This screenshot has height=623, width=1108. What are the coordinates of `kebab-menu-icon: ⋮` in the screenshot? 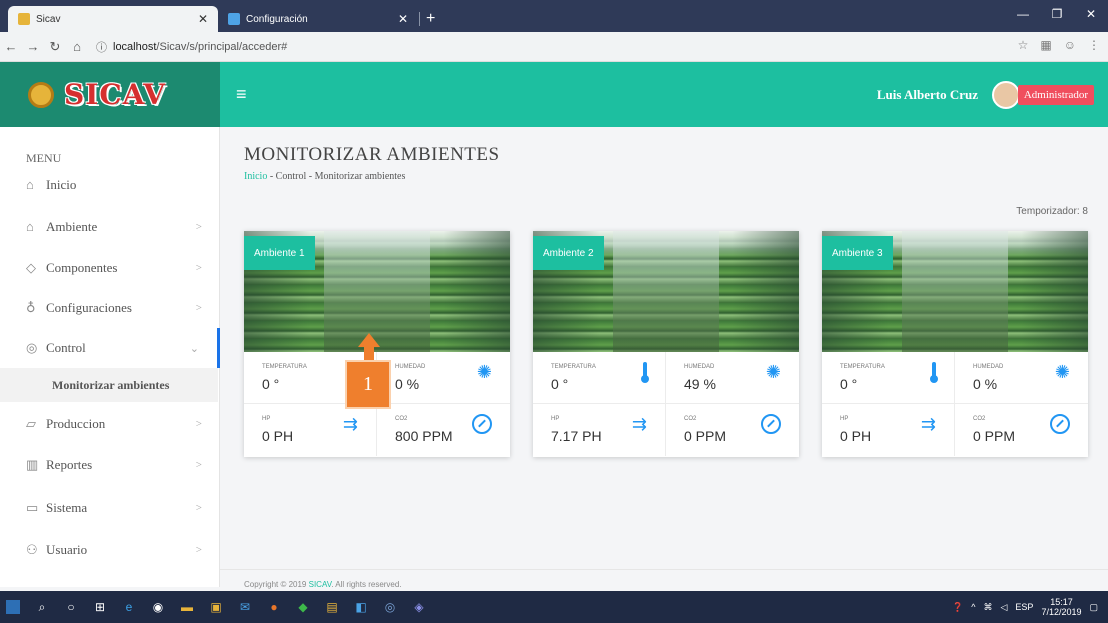 It's located at (1094, 45).